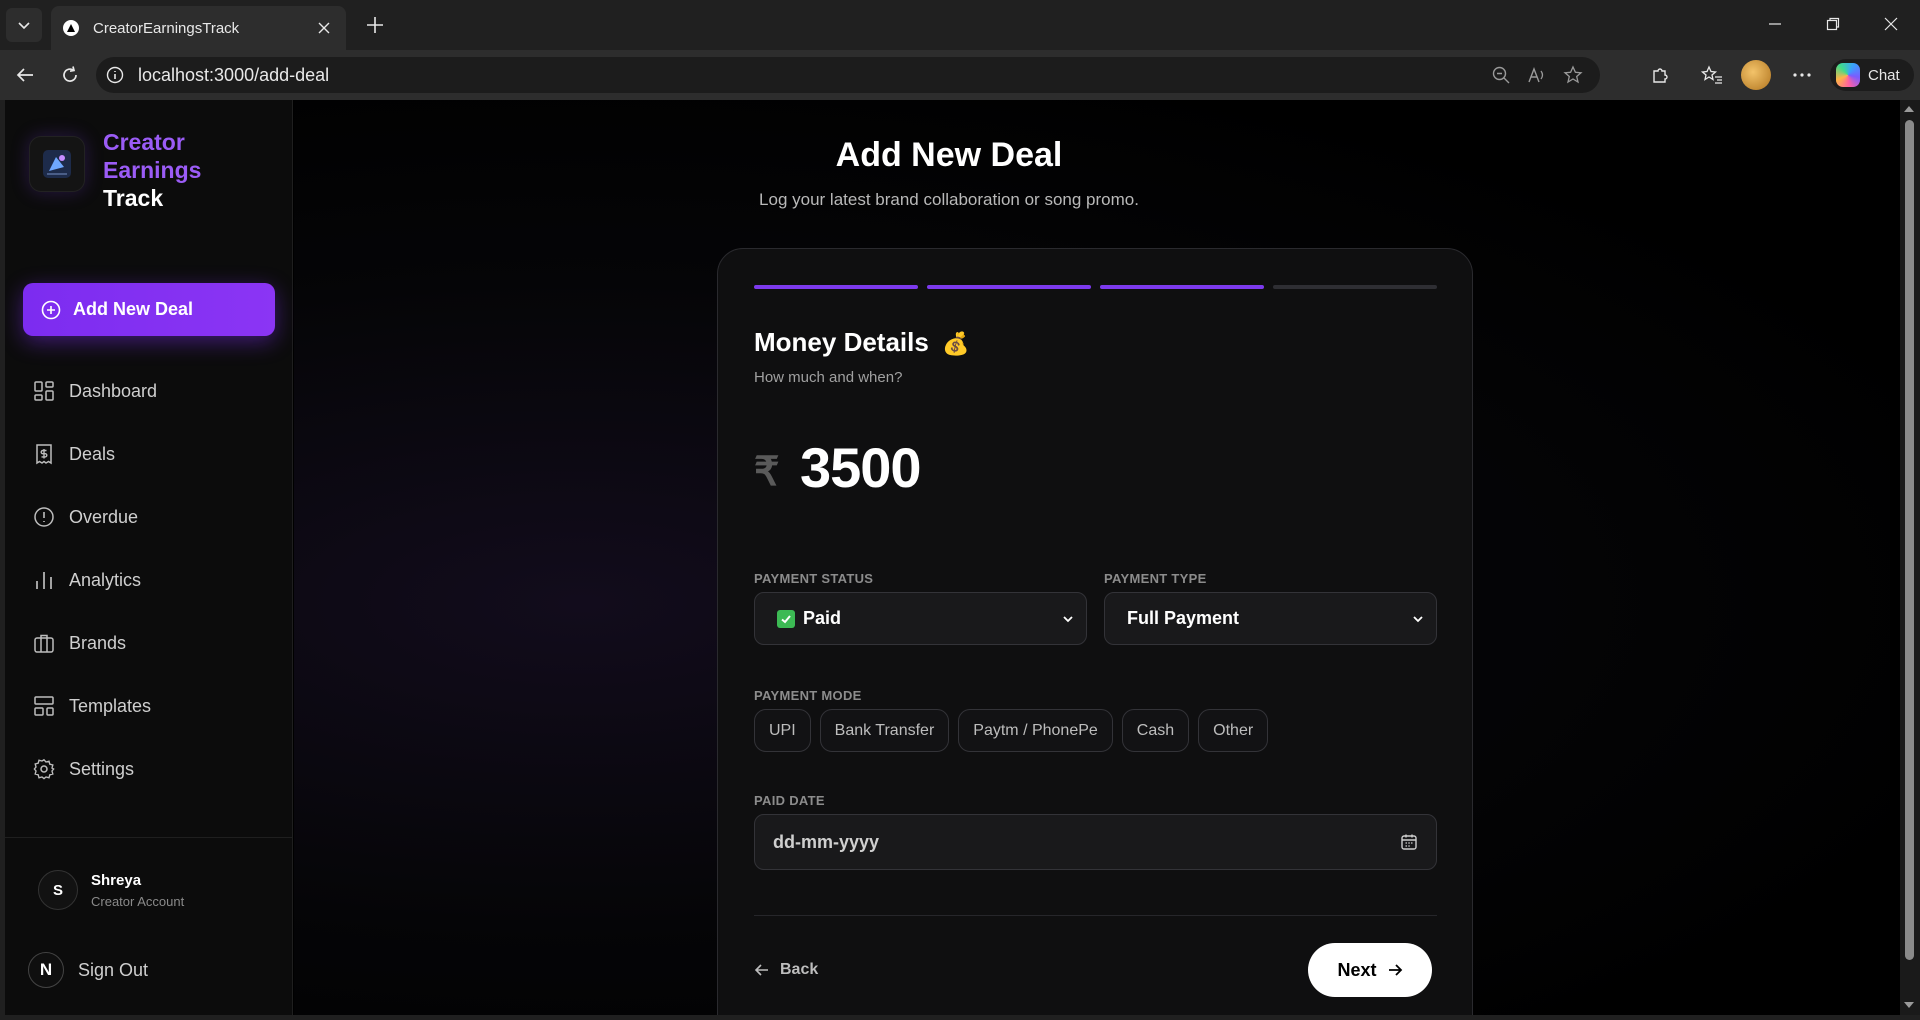 This screenshot has height=1020, width=1920. I want to click on payment-type-select: Full Payment, so click(1270, 618).